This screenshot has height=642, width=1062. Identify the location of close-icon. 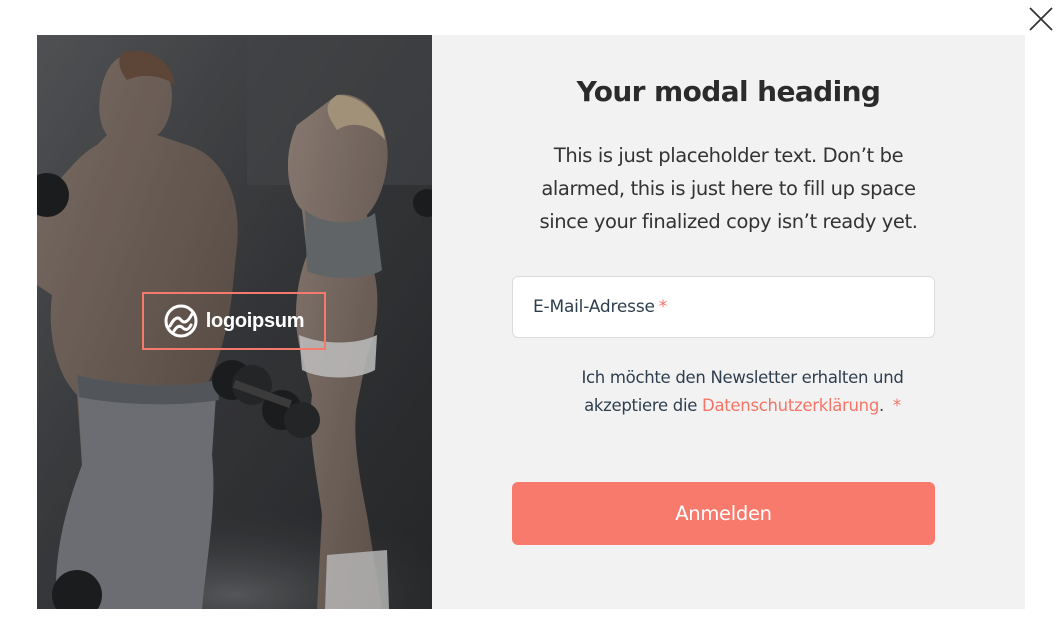
(1041, 19).